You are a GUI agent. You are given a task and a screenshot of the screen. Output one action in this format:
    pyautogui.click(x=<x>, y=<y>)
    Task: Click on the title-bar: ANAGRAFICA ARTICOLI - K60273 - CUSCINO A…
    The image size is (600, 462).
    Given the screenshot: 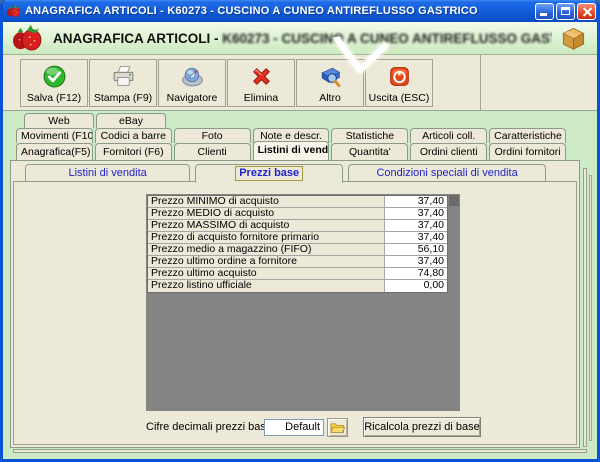 What is the action you would take?
    pyautogui.click(x=300, y=11)
    